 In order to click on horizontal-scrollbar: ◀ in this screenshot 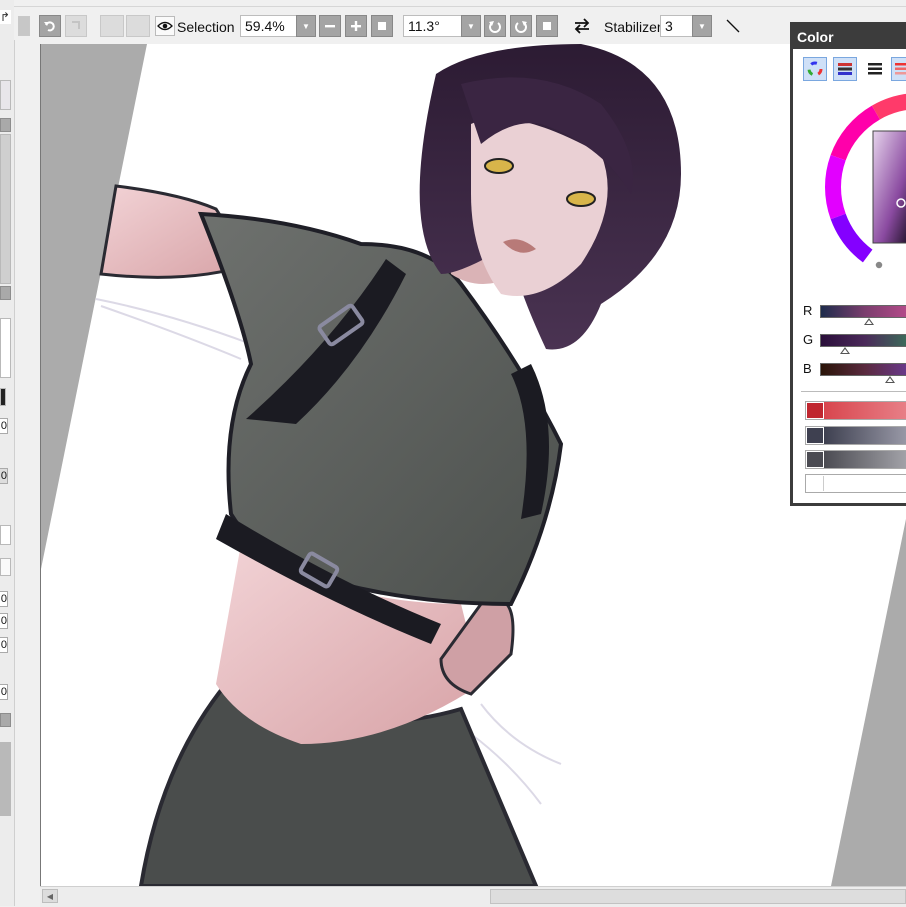, I will do `click(473, 896)`.